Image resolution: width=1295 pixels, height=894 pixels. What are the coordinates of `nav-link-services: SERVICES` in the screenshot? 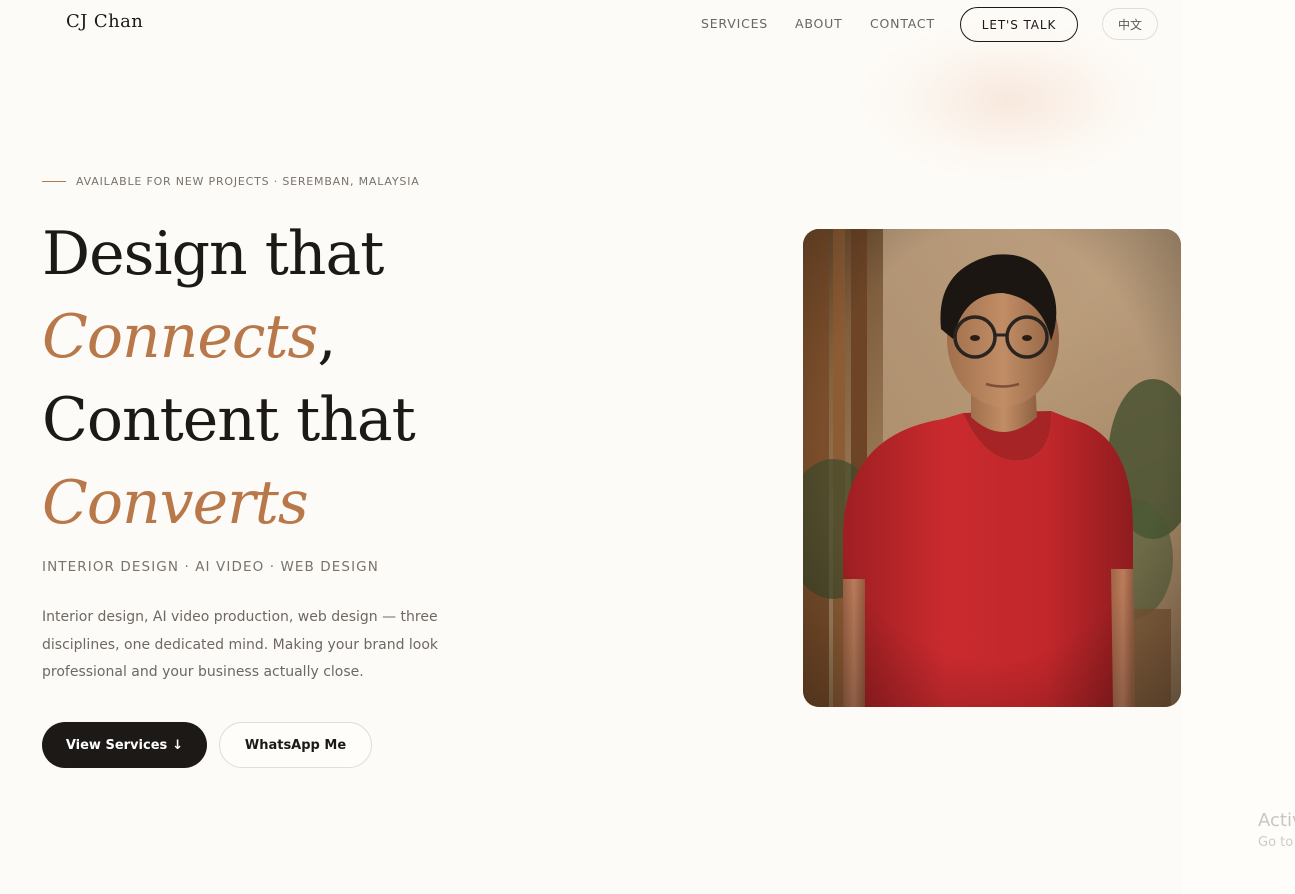 It's located at (734, 23).